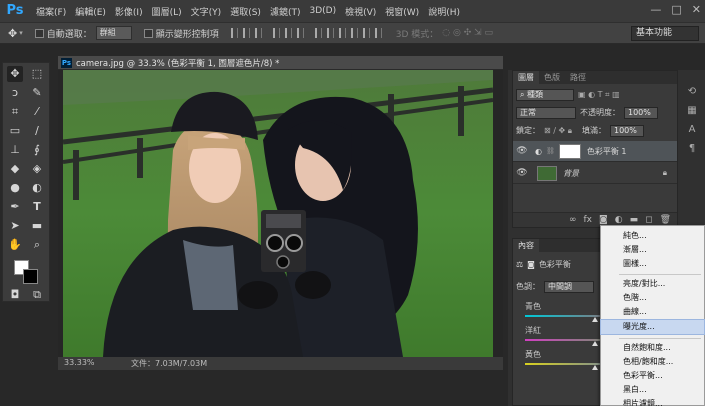  I want to click on minimize-icon: —, so click(655, 9).